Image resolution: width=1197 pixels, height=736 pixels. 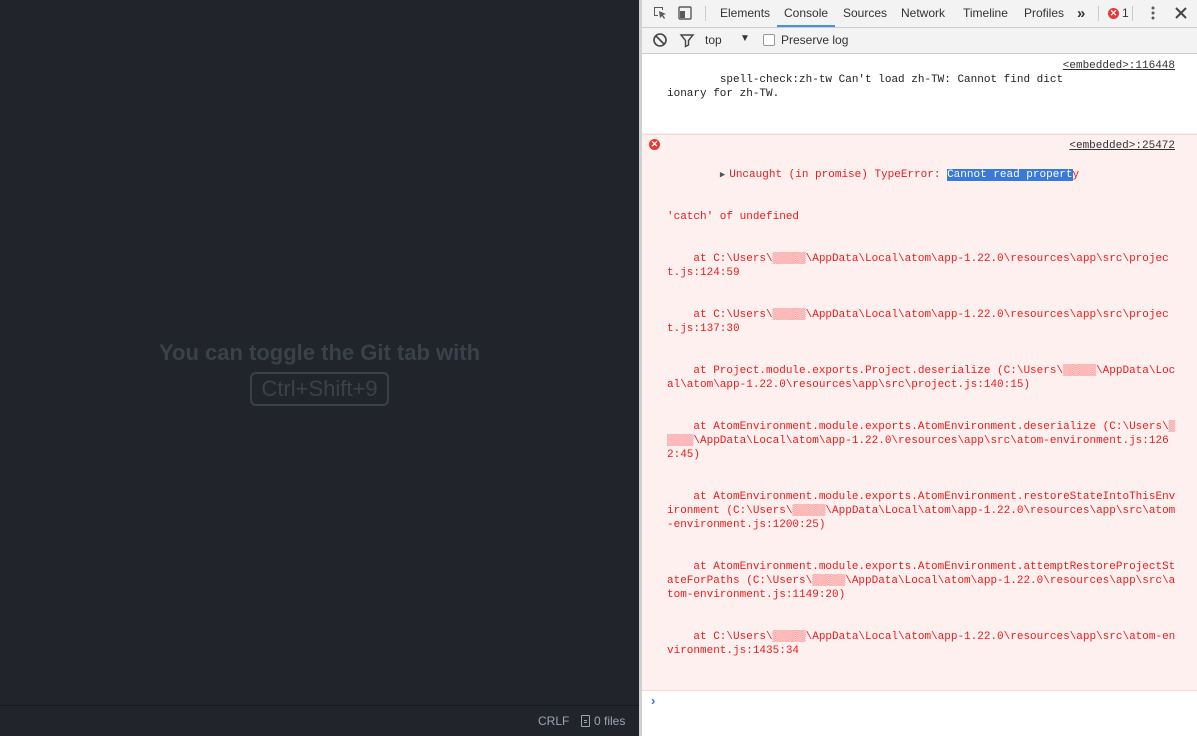 I want to click on tab-network: Network, so click(x=923, y=13).